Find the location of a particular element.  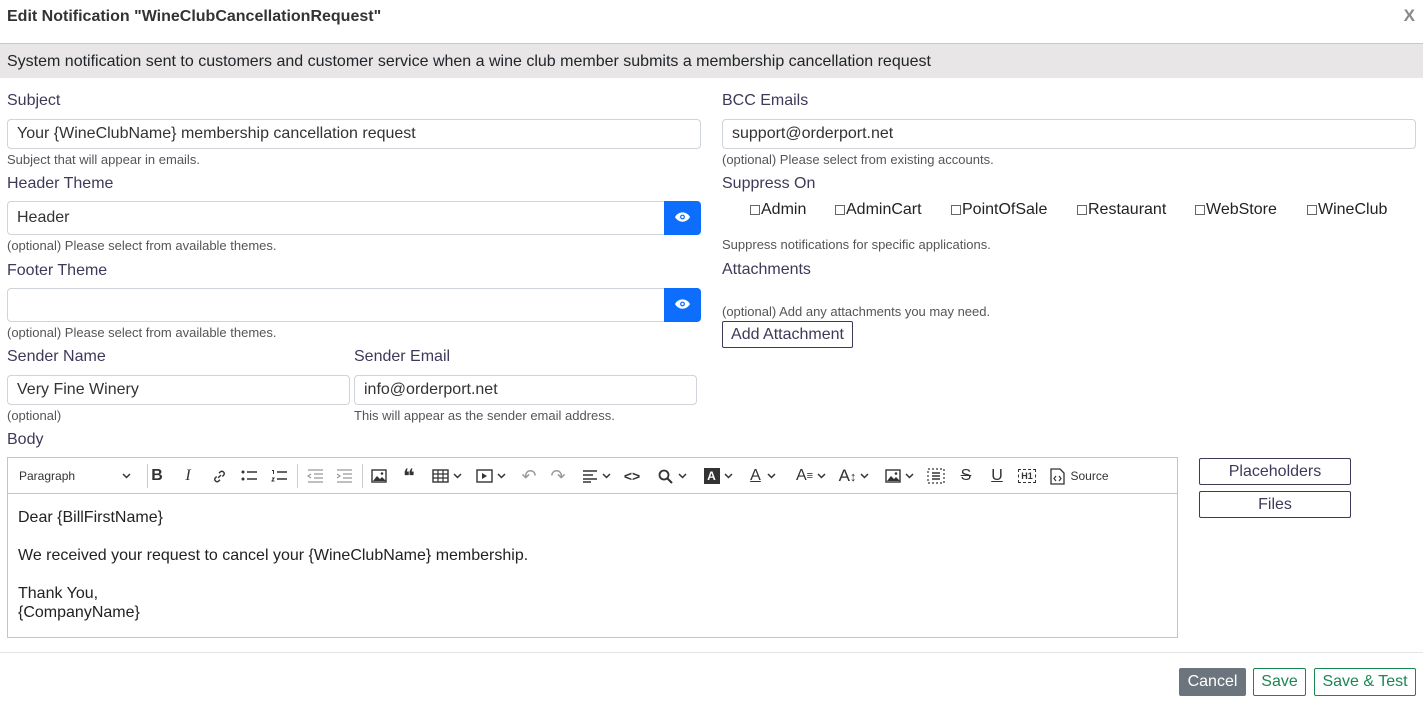

footer-theme-label: Footer Theme is located at coordinates (57, 270).